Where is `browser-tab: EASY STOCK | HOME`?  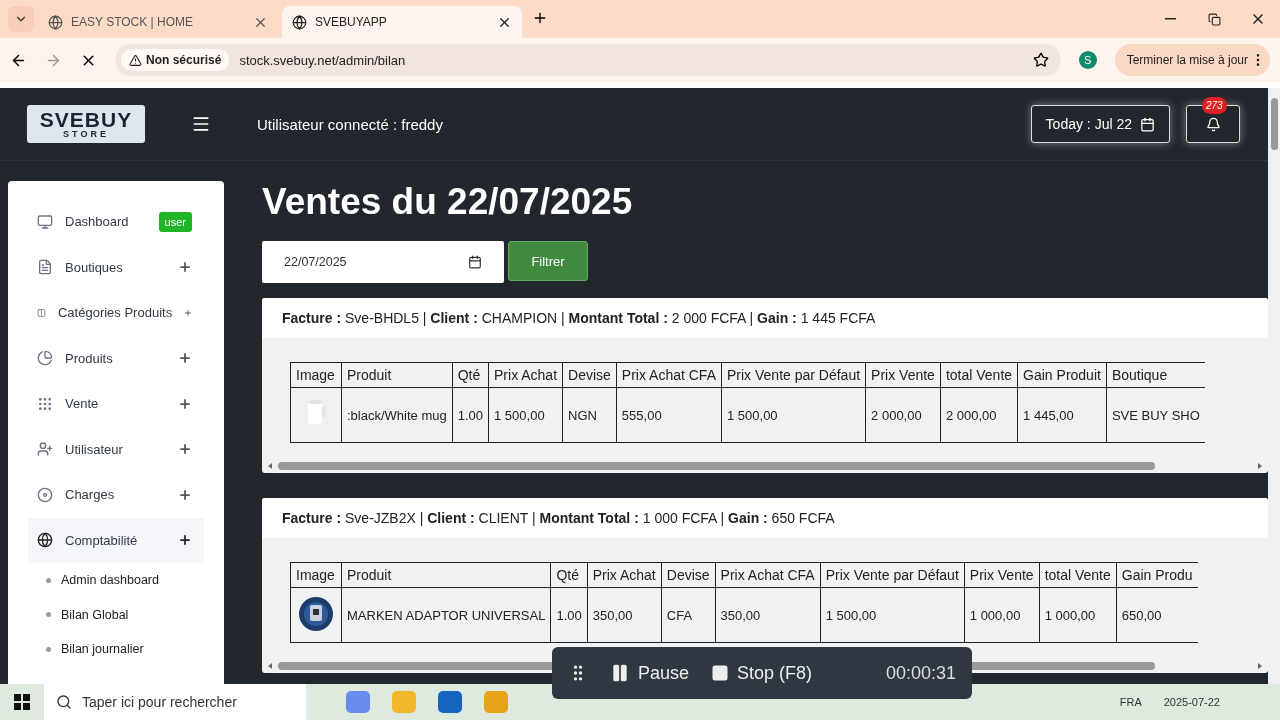 browser-tab: EASY STOCK | HOME is located at coordinates (158, 22).